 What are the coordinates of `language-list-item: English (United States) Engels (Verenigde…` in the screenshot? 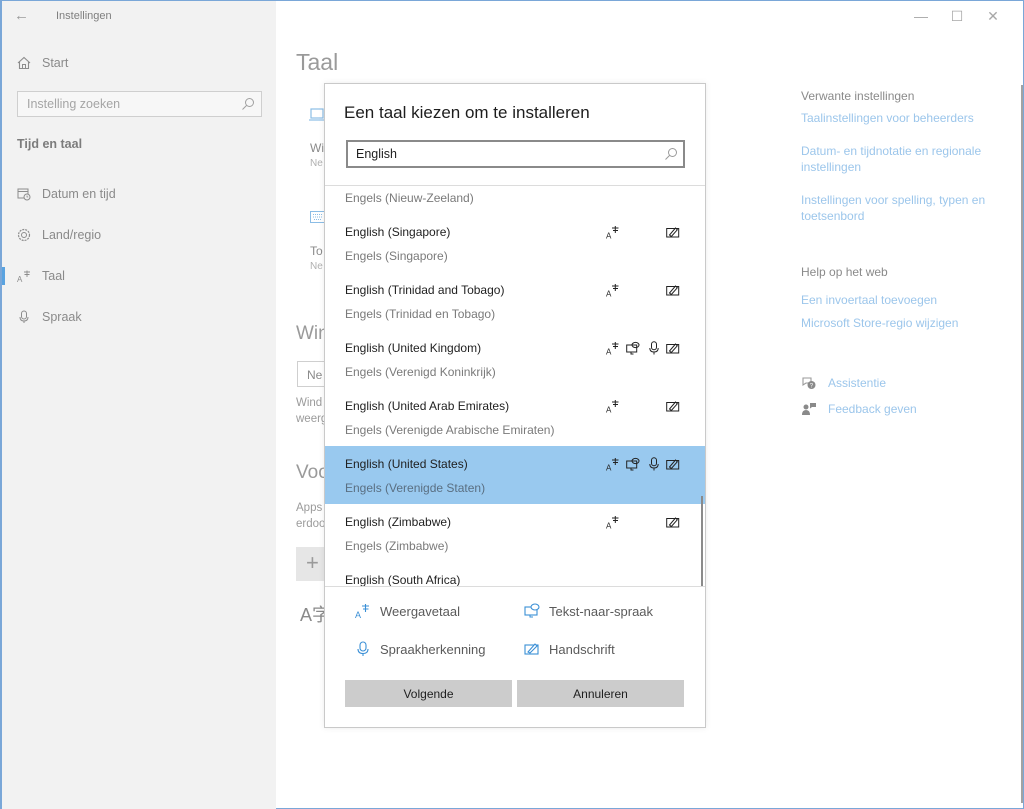 It's located at (515, 475).